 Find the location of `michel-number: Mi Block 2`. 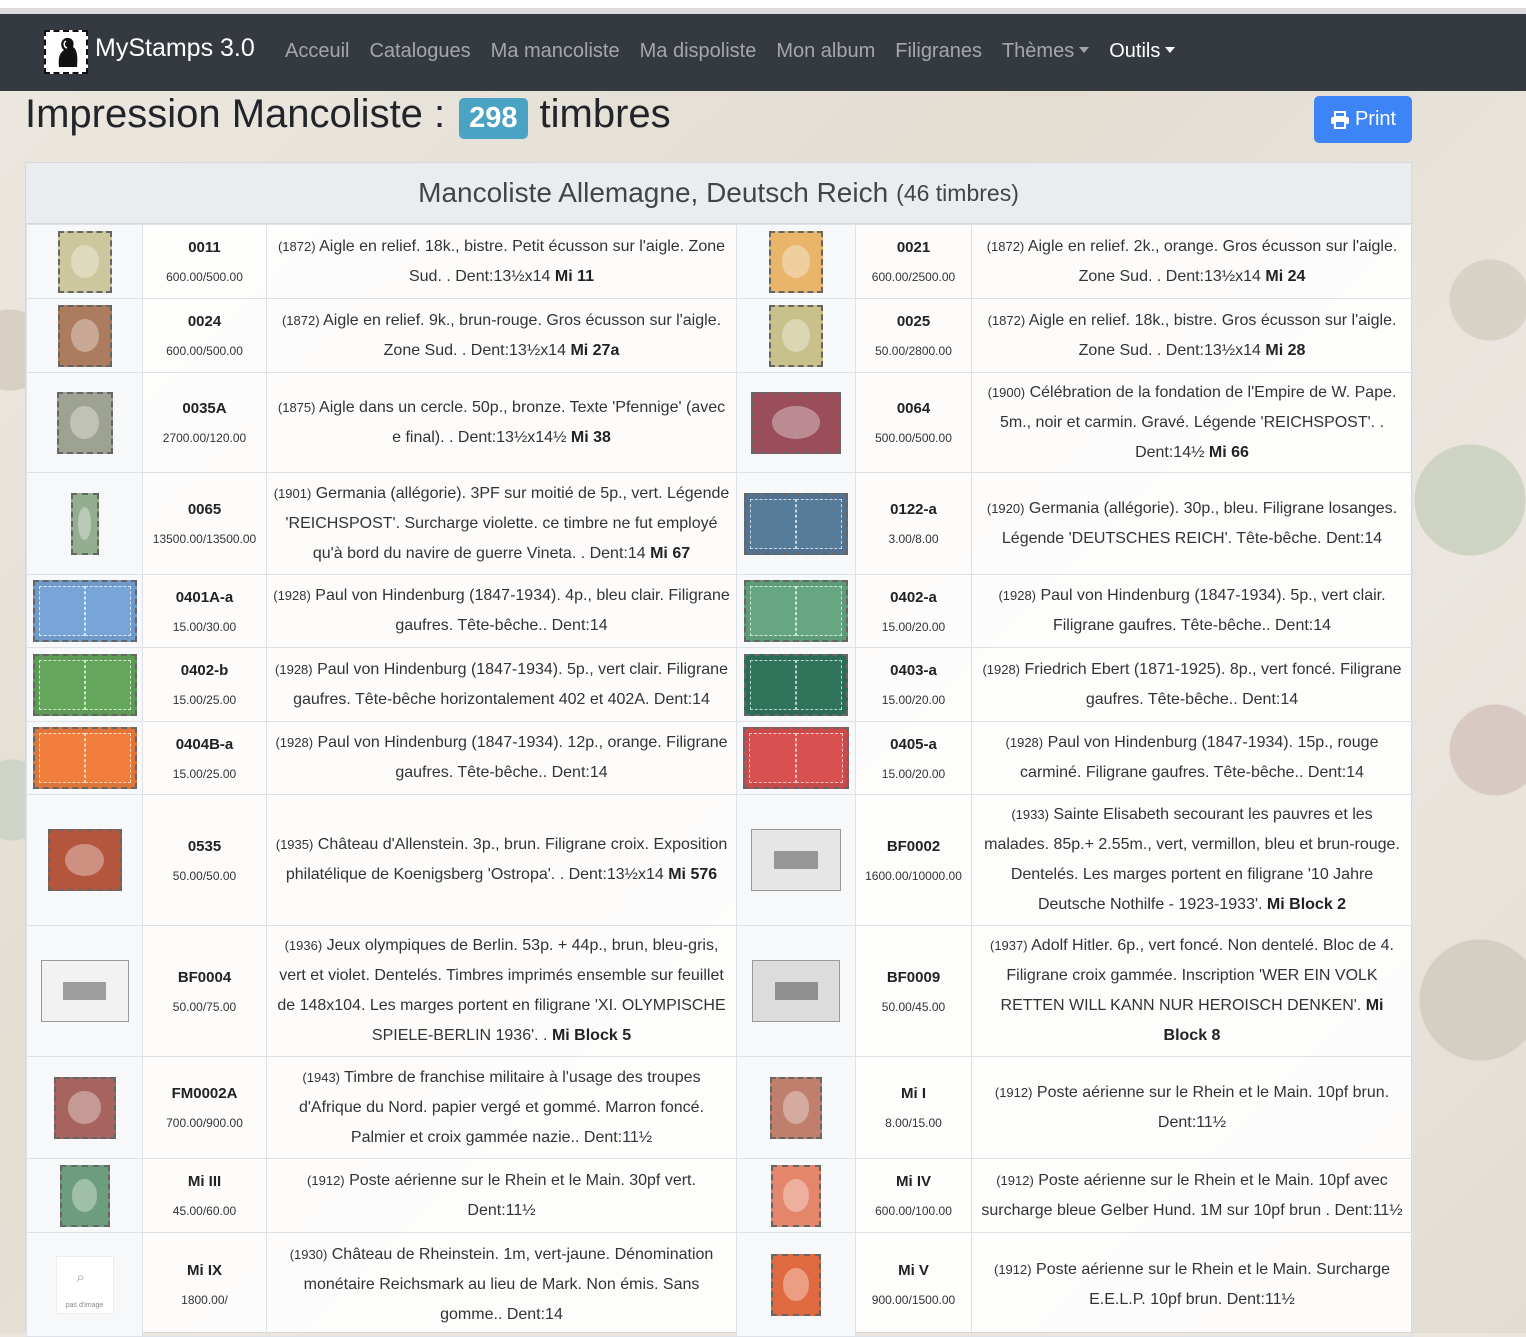

michel-number: Mi Block 2 is located at coordinates (1306, 904).